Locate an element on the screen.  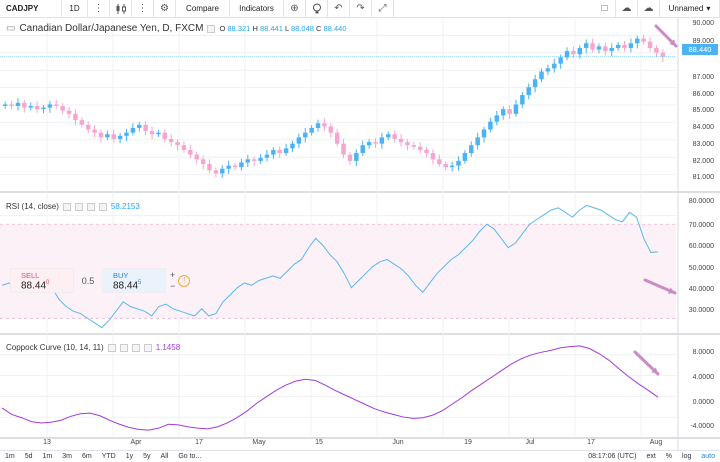
layout-name-button: Unnamed ▾ is located at coordinates (690, 9).